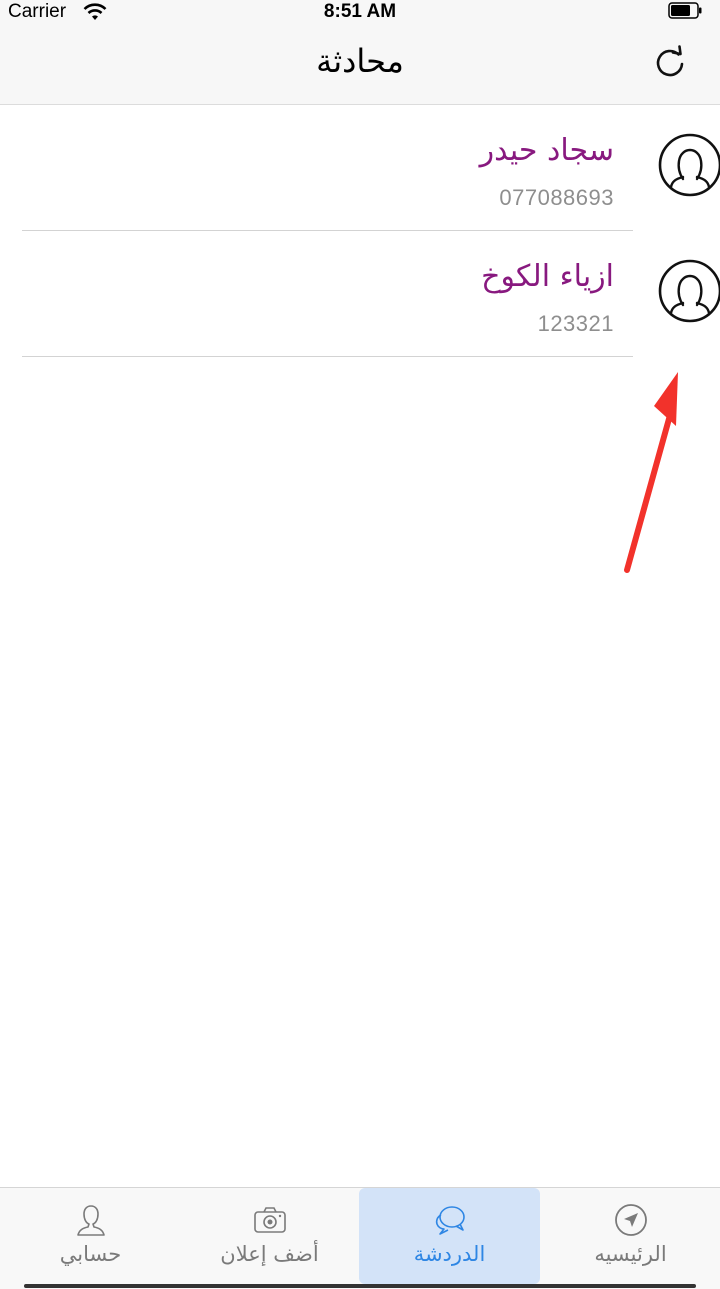  I want to click on refresh-icon, so click(670, 62).